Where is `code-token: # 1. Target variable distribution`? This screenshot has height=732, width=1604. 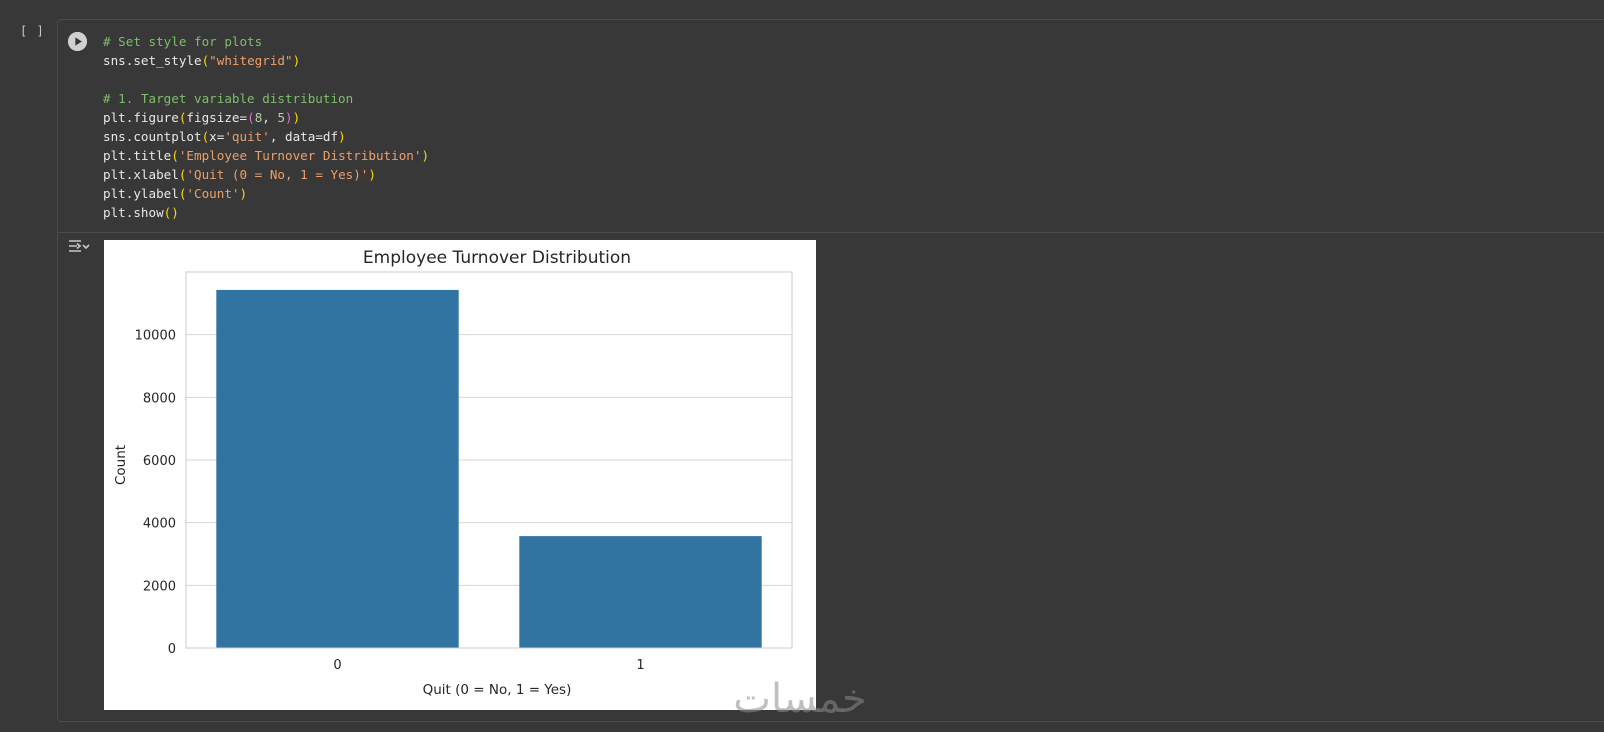
code-token: # 1. Target variable distribution is located at coordinates (228, 98).